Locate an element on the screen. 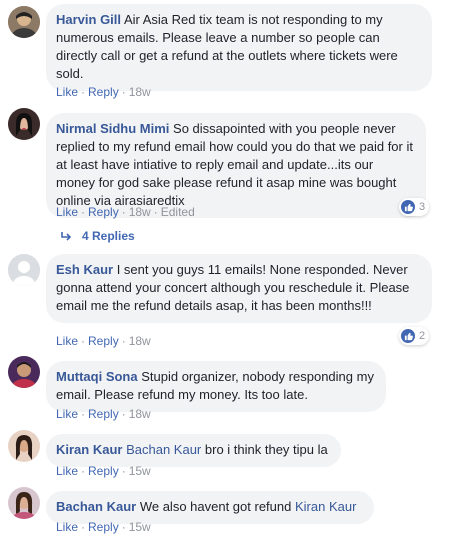 Image resolution: width=466 pixels, height=537 pixels. reaction-count: 3 is located at coordinates (414, 207).